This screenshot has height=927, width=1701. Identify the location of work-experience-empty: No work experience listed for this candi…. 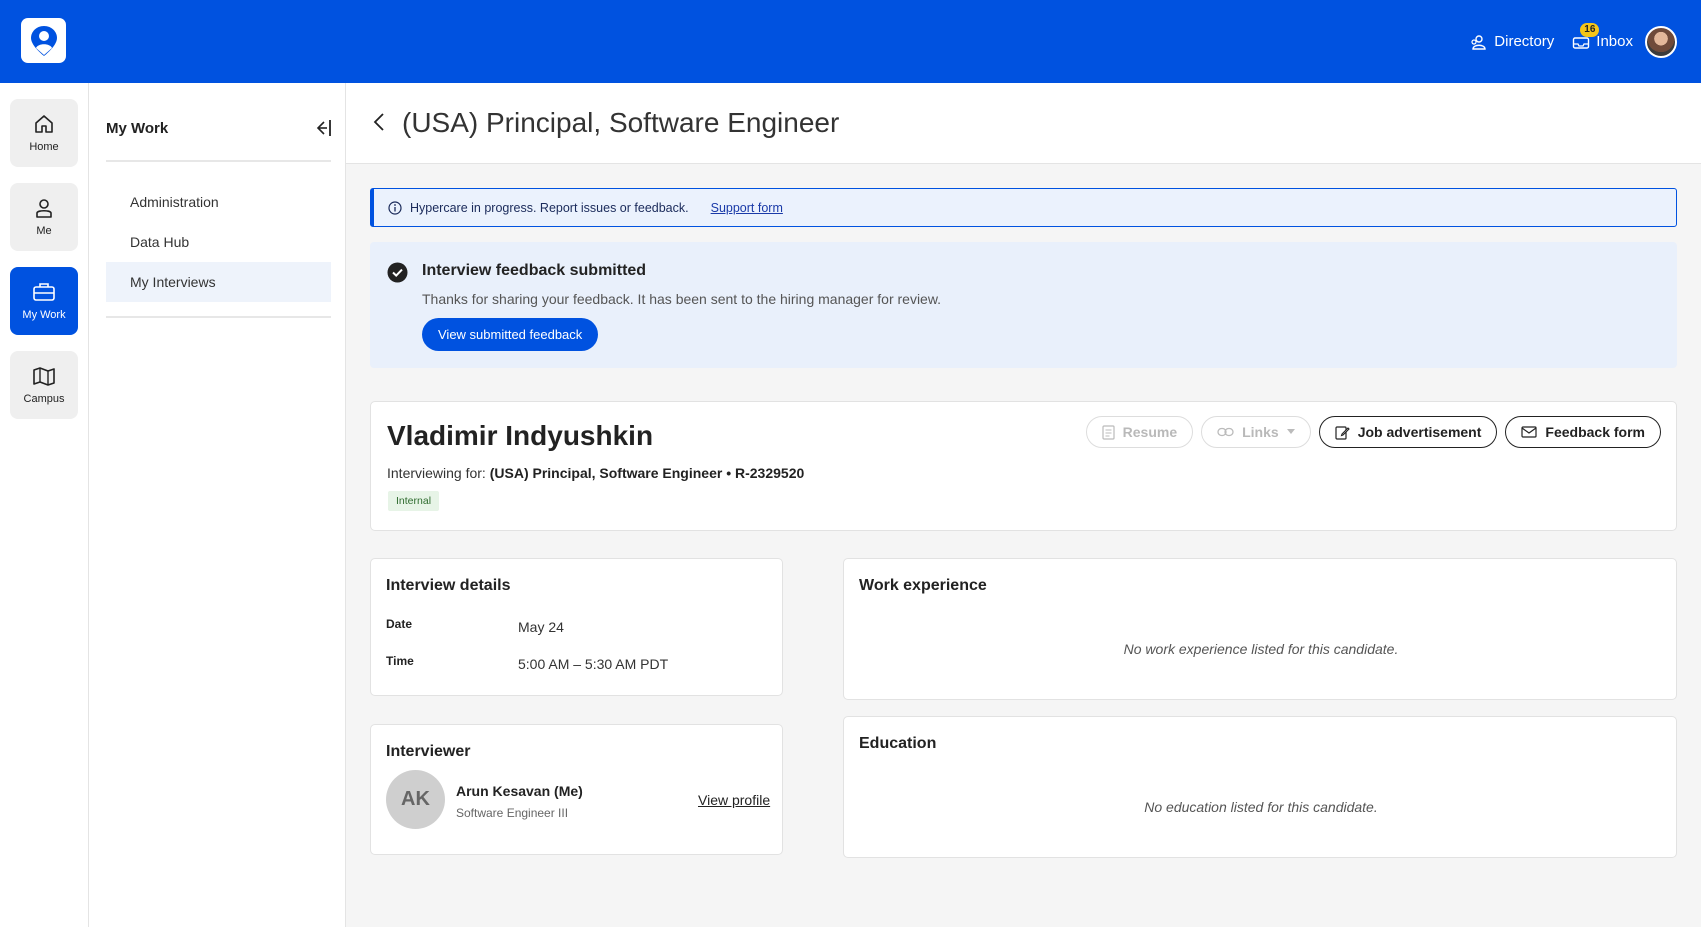
(1261, 649).